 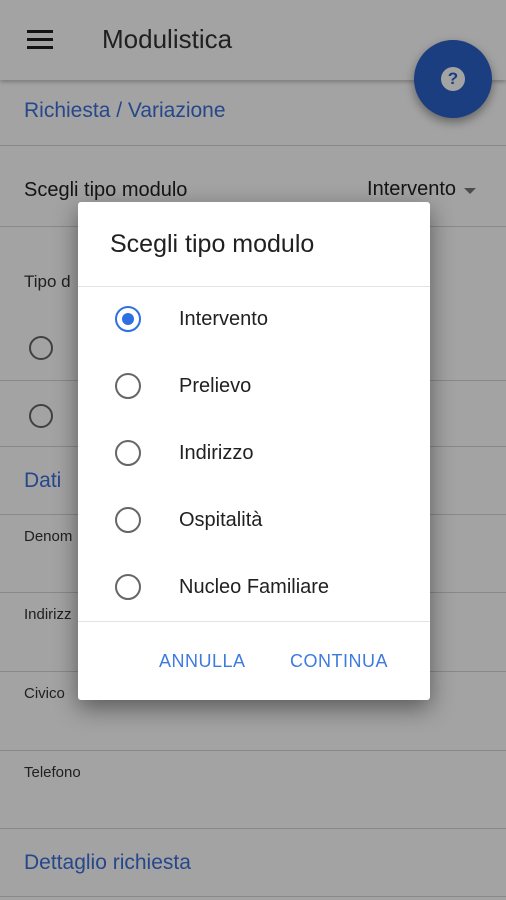 I want to click on option-label: Nucleo Familiare, so click(x=254, y=587).